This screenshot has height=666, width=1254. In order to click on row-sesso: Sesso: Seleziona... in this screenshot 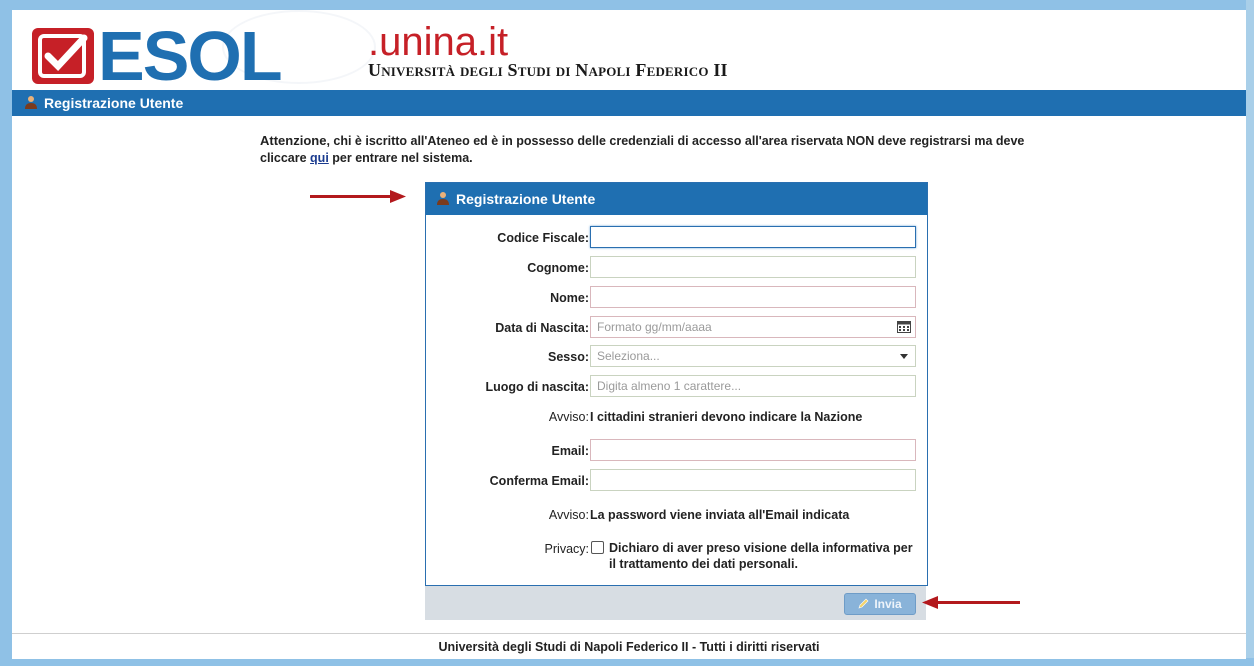, I will do `click(676, 357)`.